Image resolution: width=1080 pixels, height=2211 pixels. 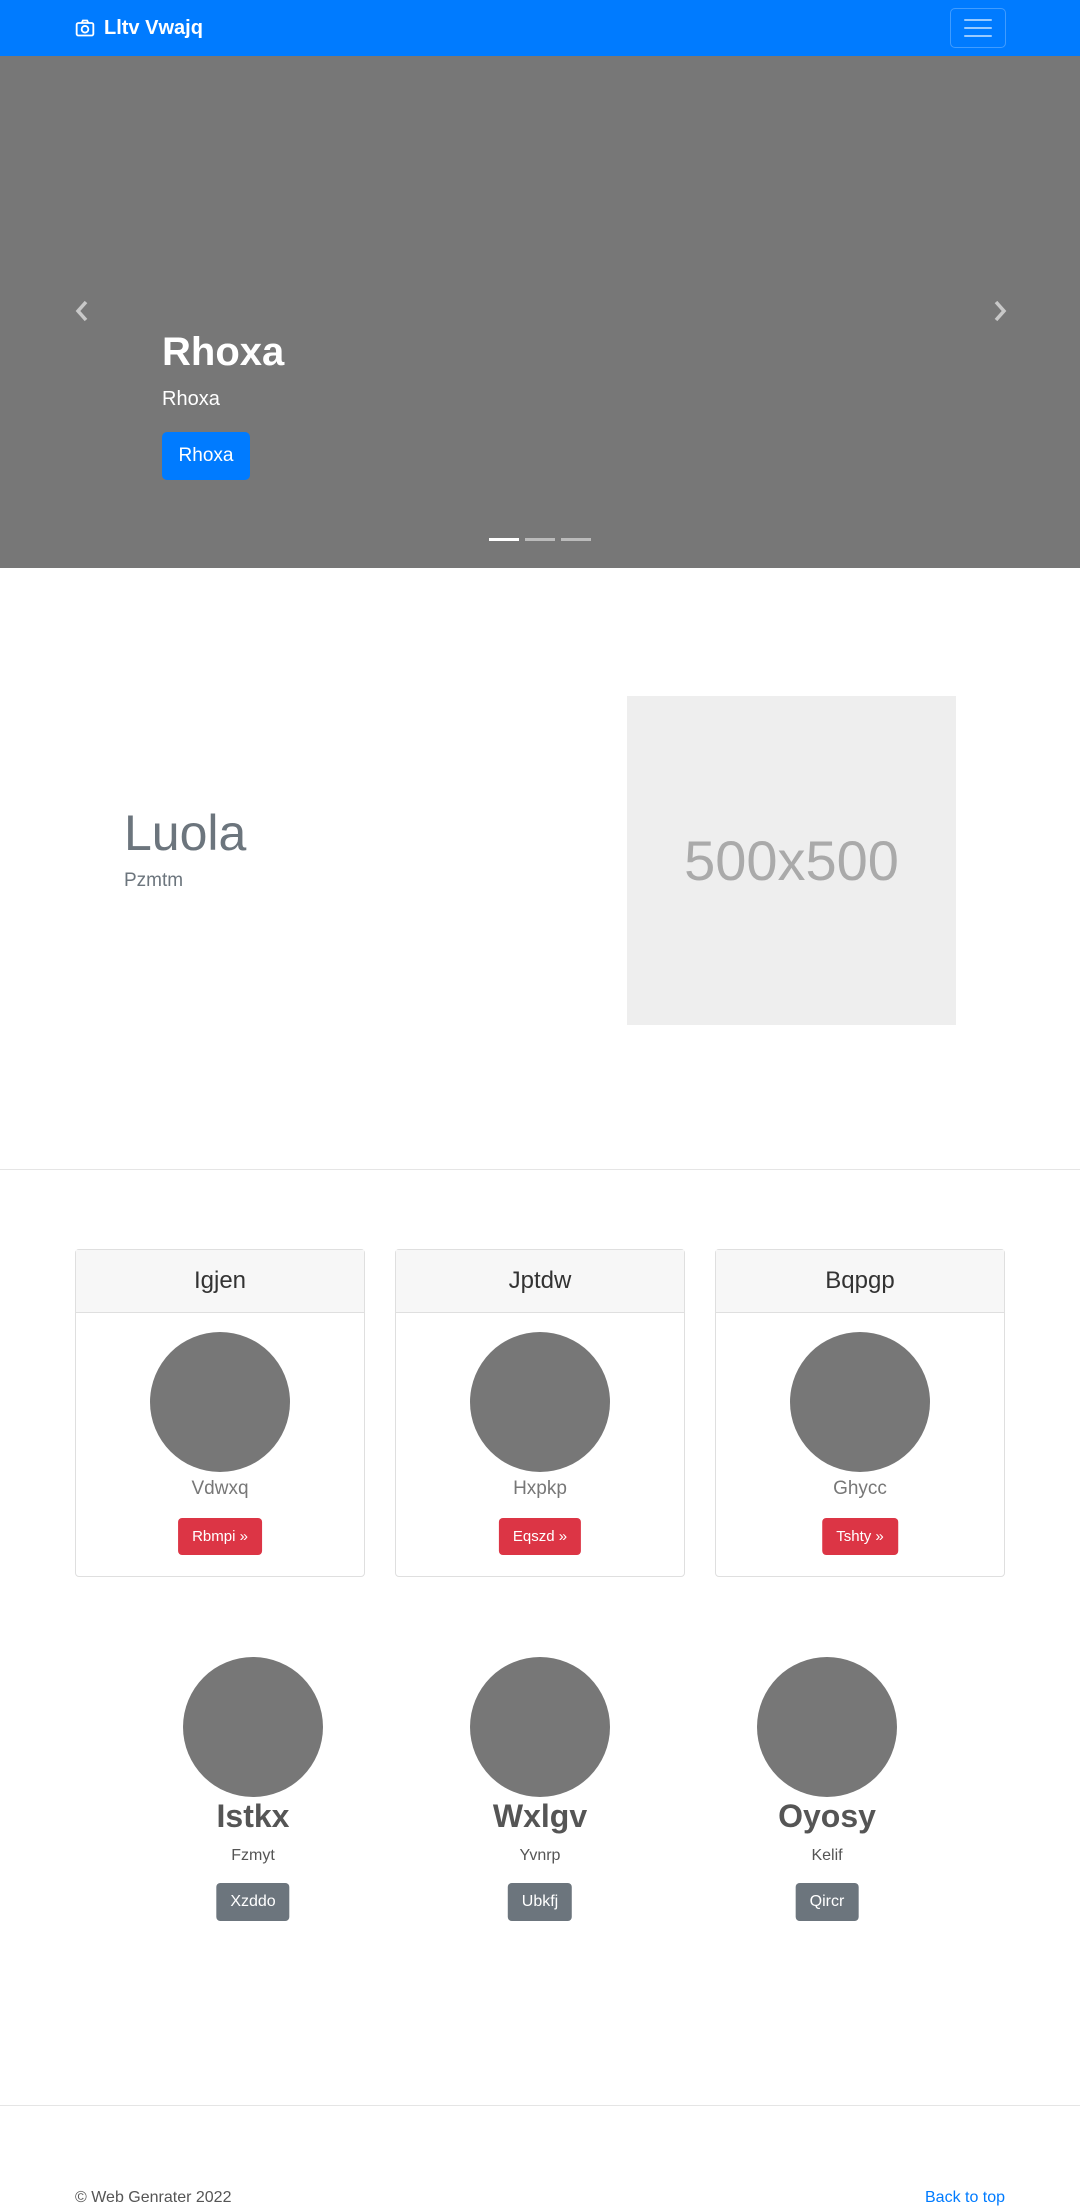 What do you see at coordinates (185, 833) in the screenshot?
I see `feature-heading: Luola` at bounding box center [185, 833].